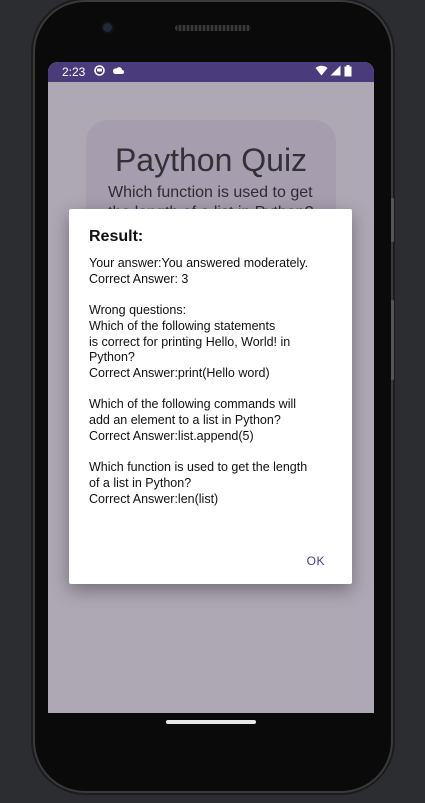  I want to click on wrong-question-1-line-1: Which of the following statements, so click(182, 325).